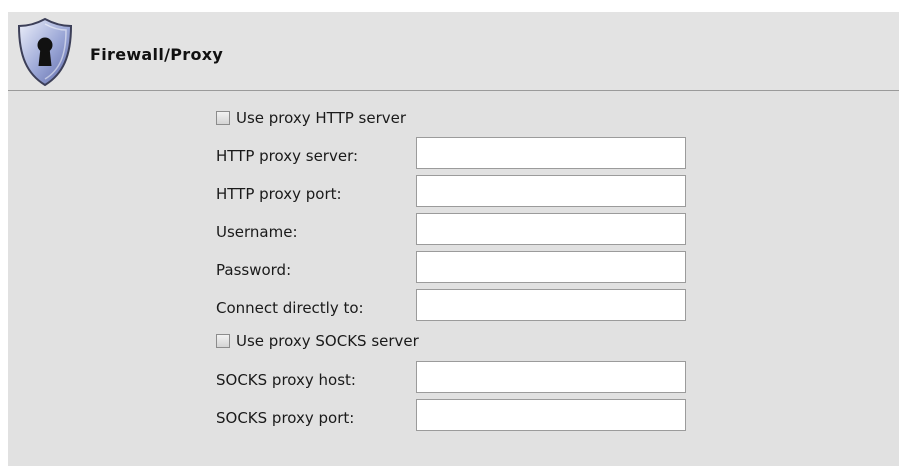 The image size is (899, 466). I want to click on use-socks-proxy-row: Use proxy SOCKS server, so click(317, 341).